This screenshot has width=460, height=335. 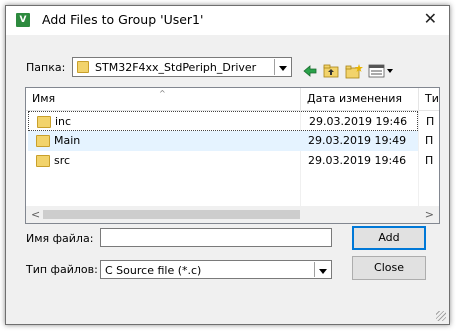 What do you see at coordinates (381, 71) in the screenshot?
I see `view-menu-icon` at bounding box center [381, 71].